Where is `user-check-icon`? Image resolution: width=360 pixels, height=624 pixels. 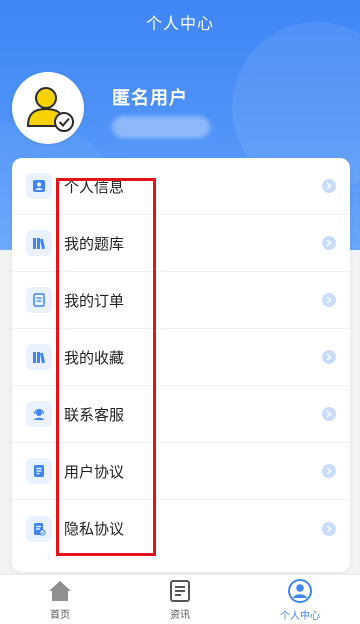
user-check-icon is located at coordinates (50, 109).